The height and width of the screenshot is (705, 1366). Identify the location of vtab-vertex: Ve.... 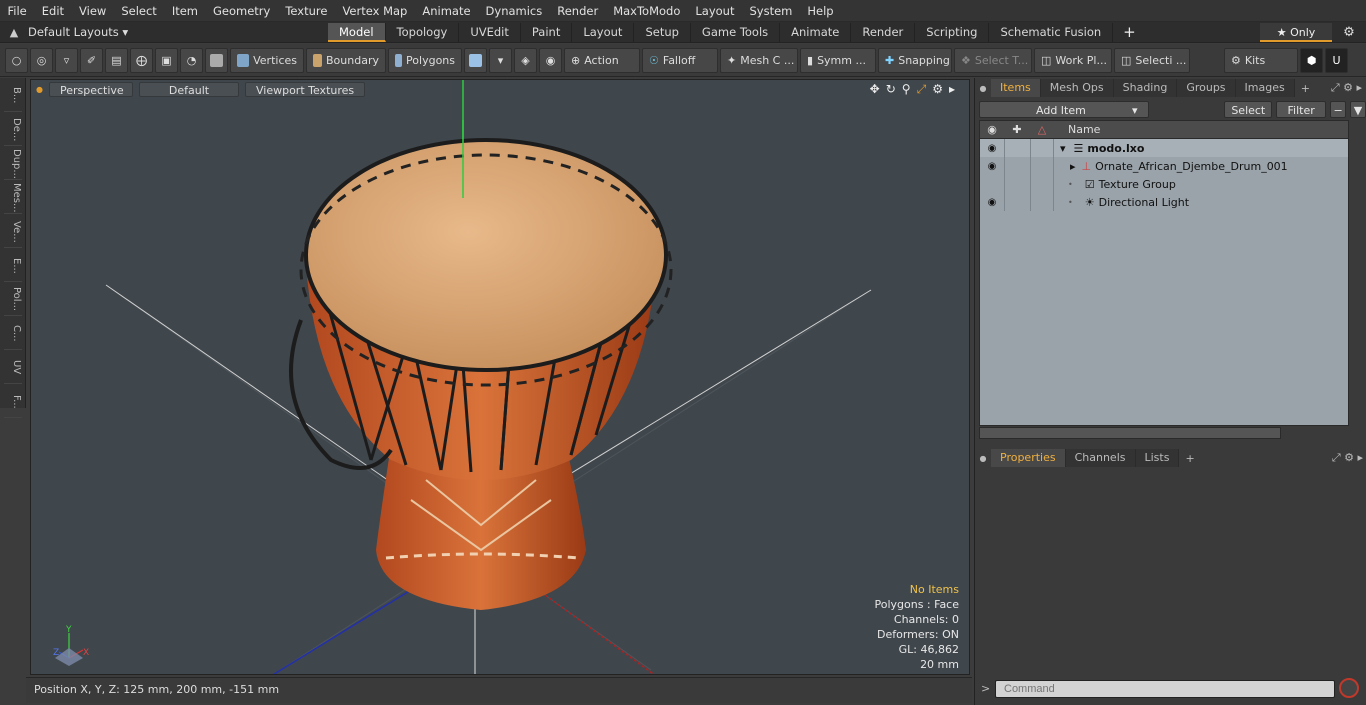
(13, 232).